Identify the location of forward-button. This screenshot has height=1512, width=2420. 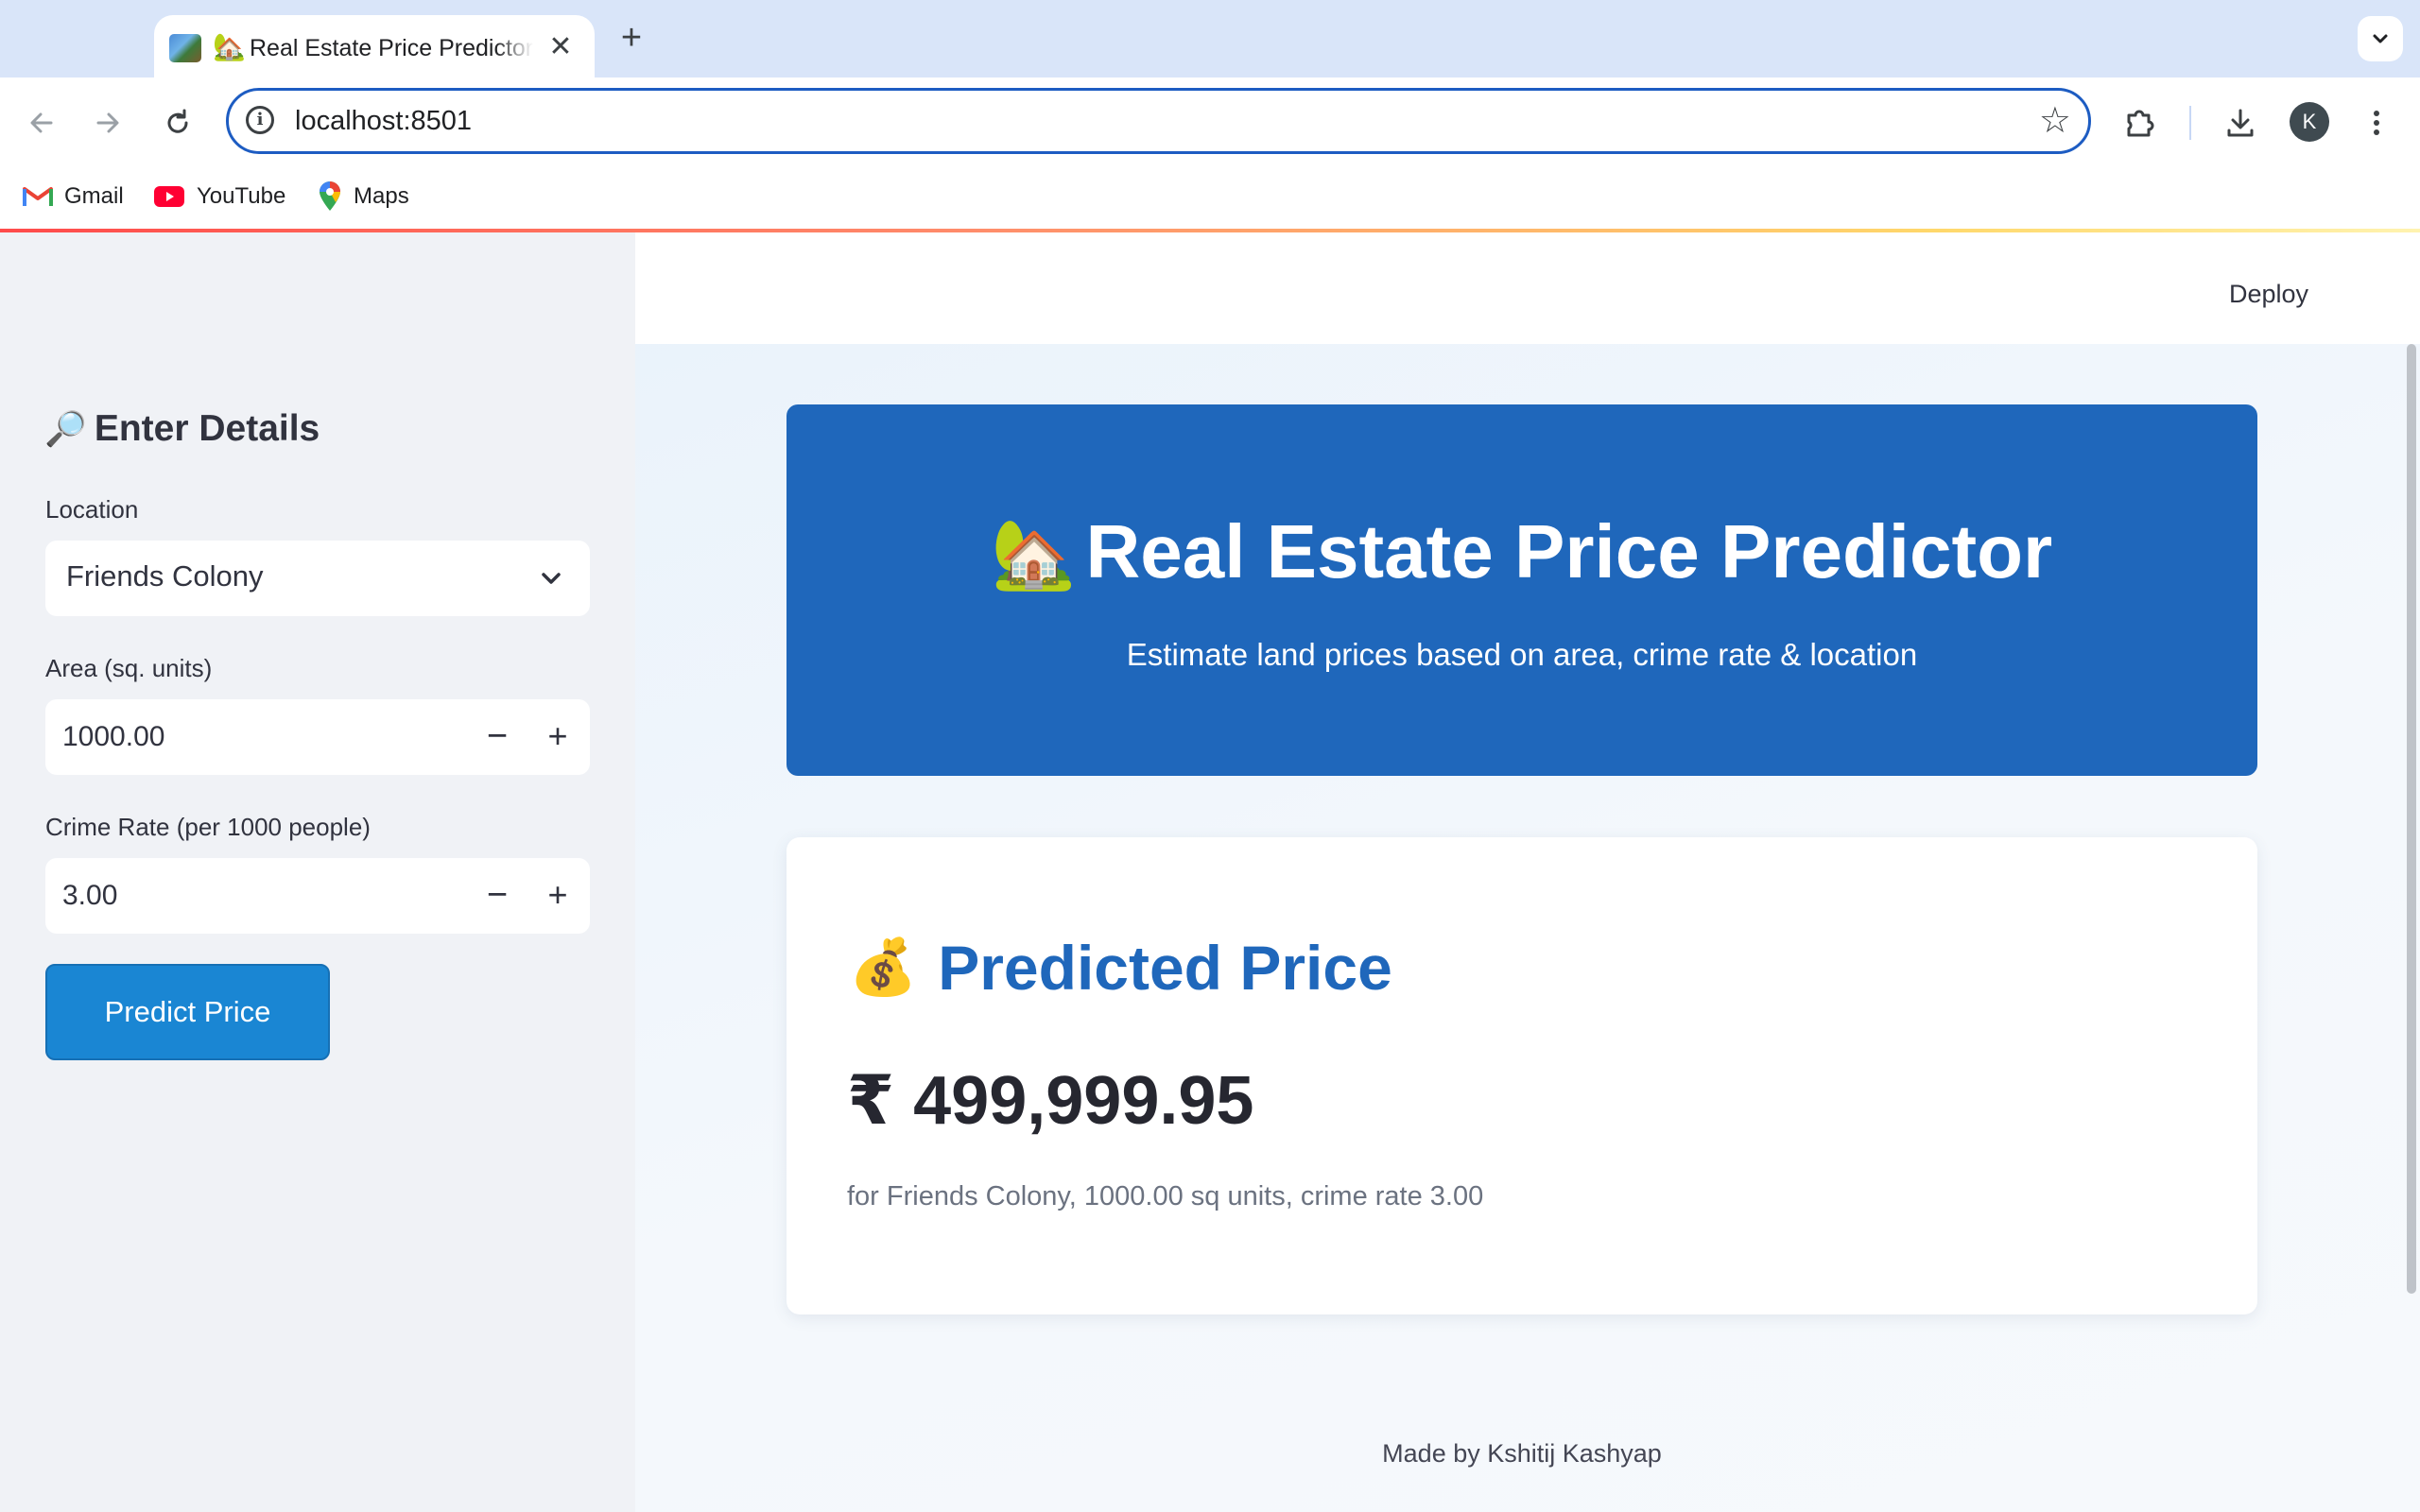
(107, 123).